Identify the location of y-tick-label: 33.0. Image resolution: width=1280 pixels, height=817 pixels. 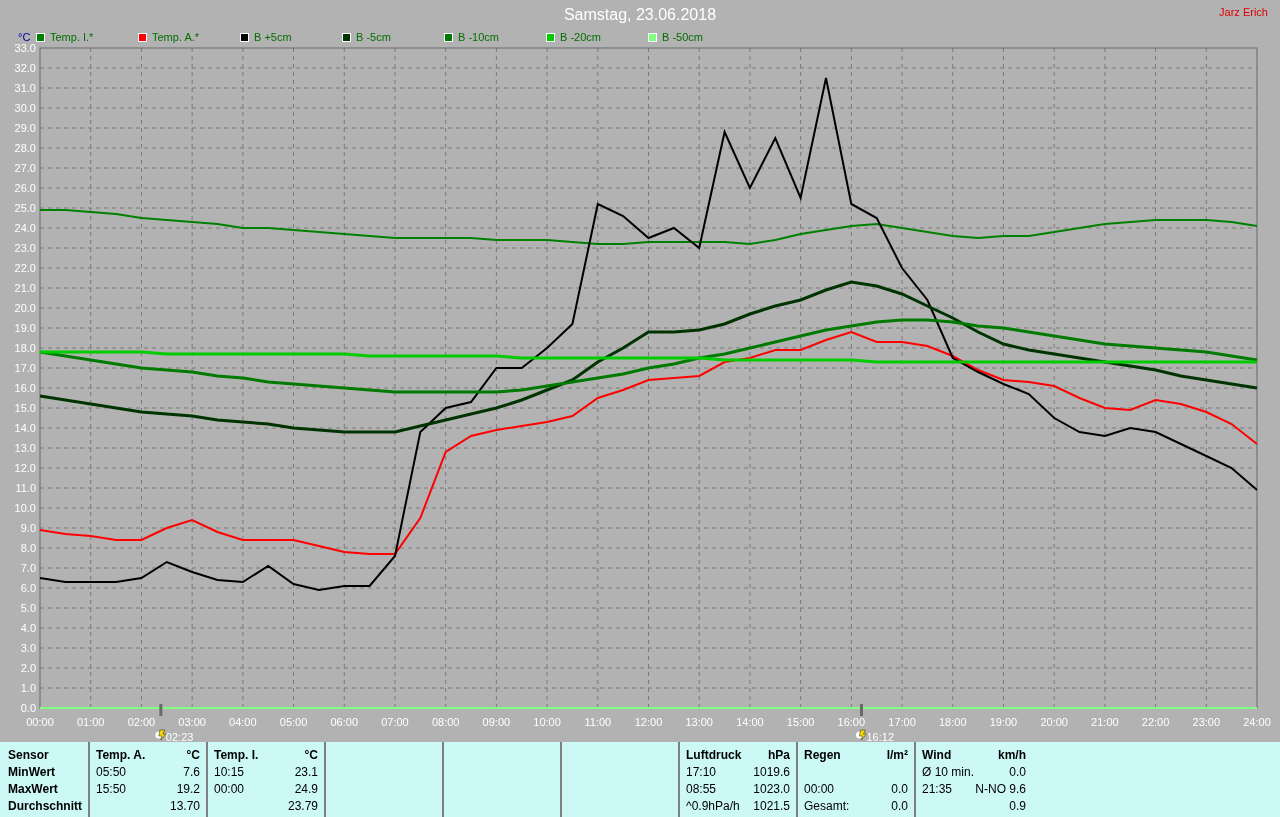
(25, 49).